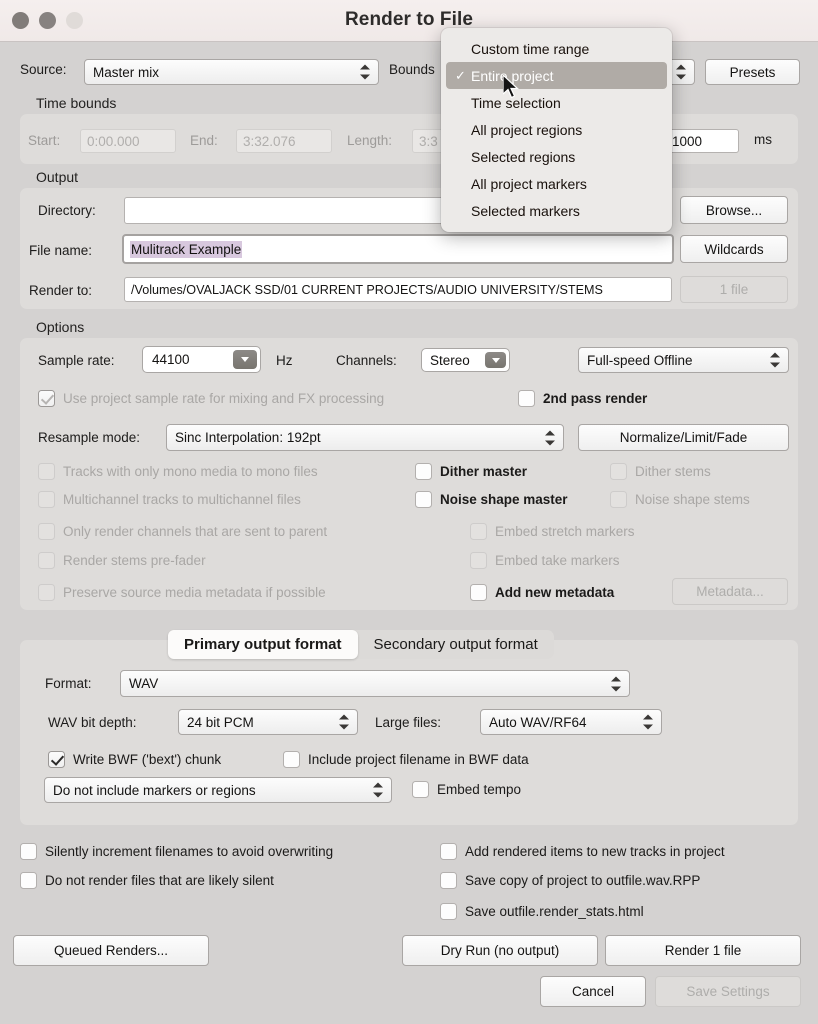 The width and height of the screenshot is (818, 1024). I want to click on menu-item-custom-time-range: Custom time range, so click(556, 48).